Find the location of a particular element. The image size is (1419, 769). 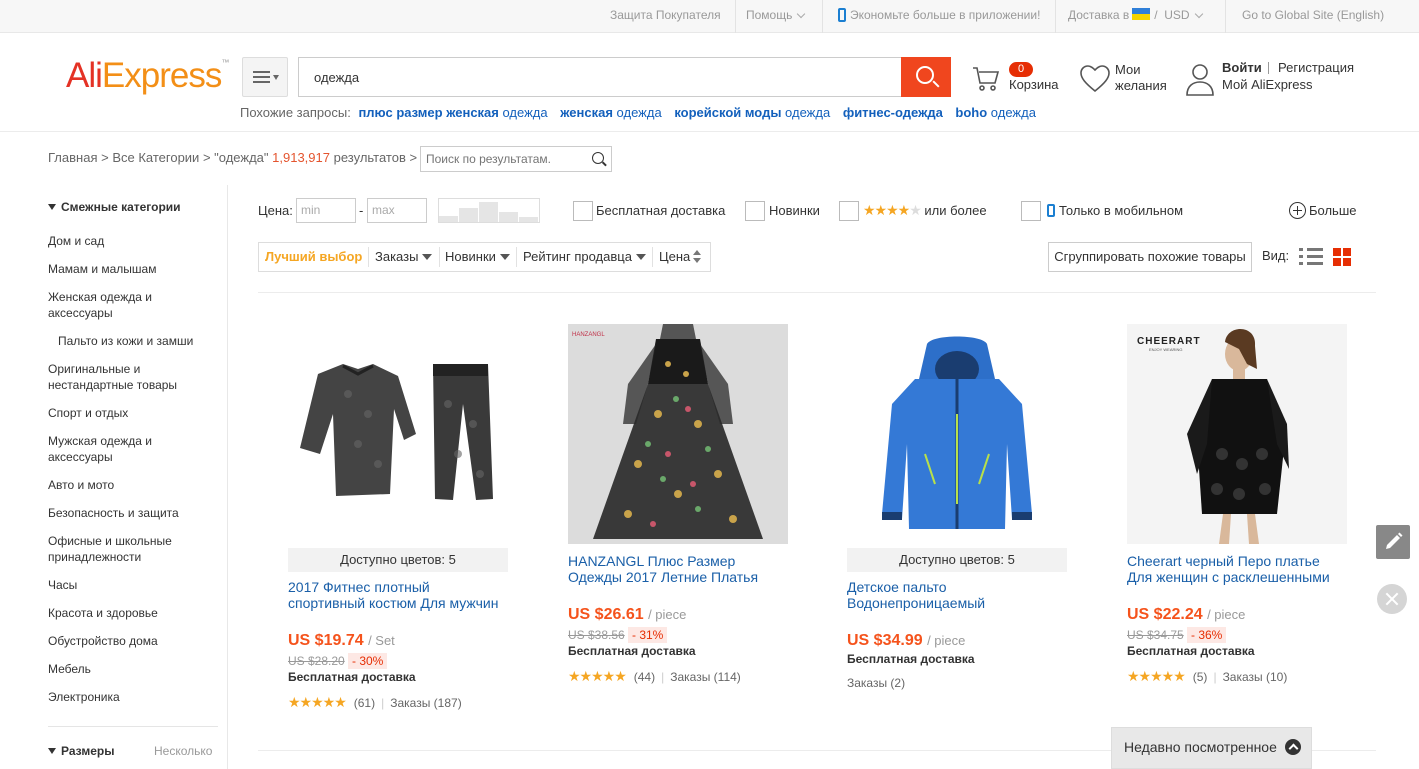

cart-button: 0 Корзина is located at coordinates (1015, 80).